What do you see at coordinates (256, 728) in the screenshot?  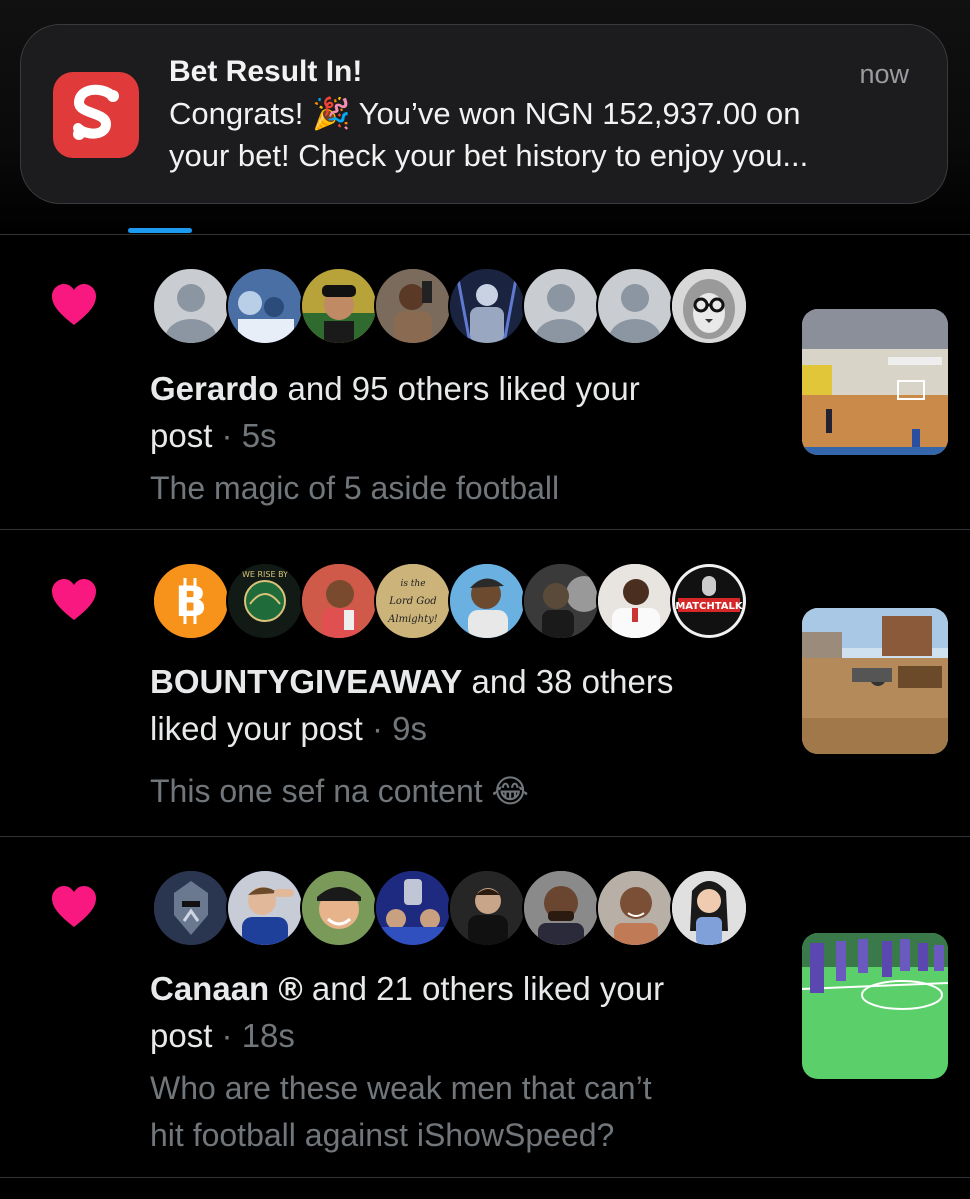 I see `action-text: liked your post` at bounding box center [256, 728].